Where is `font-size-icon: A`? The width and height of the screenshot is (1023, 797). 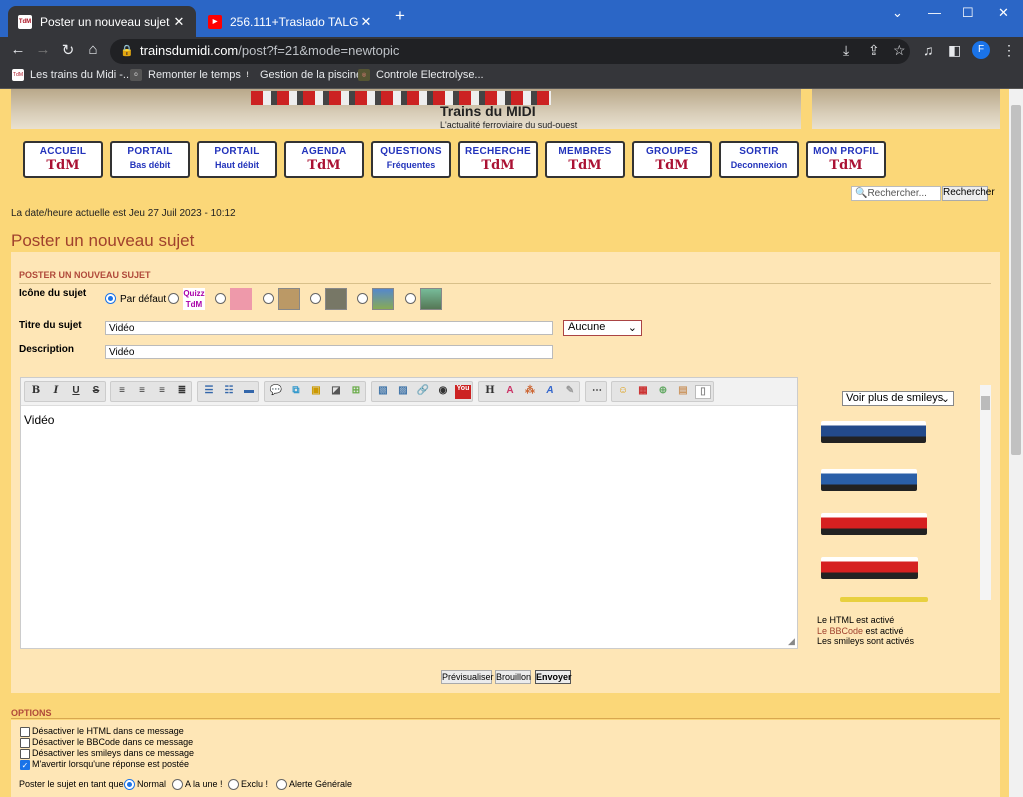
font-size-icon: A is located at coordinates (510, 392).